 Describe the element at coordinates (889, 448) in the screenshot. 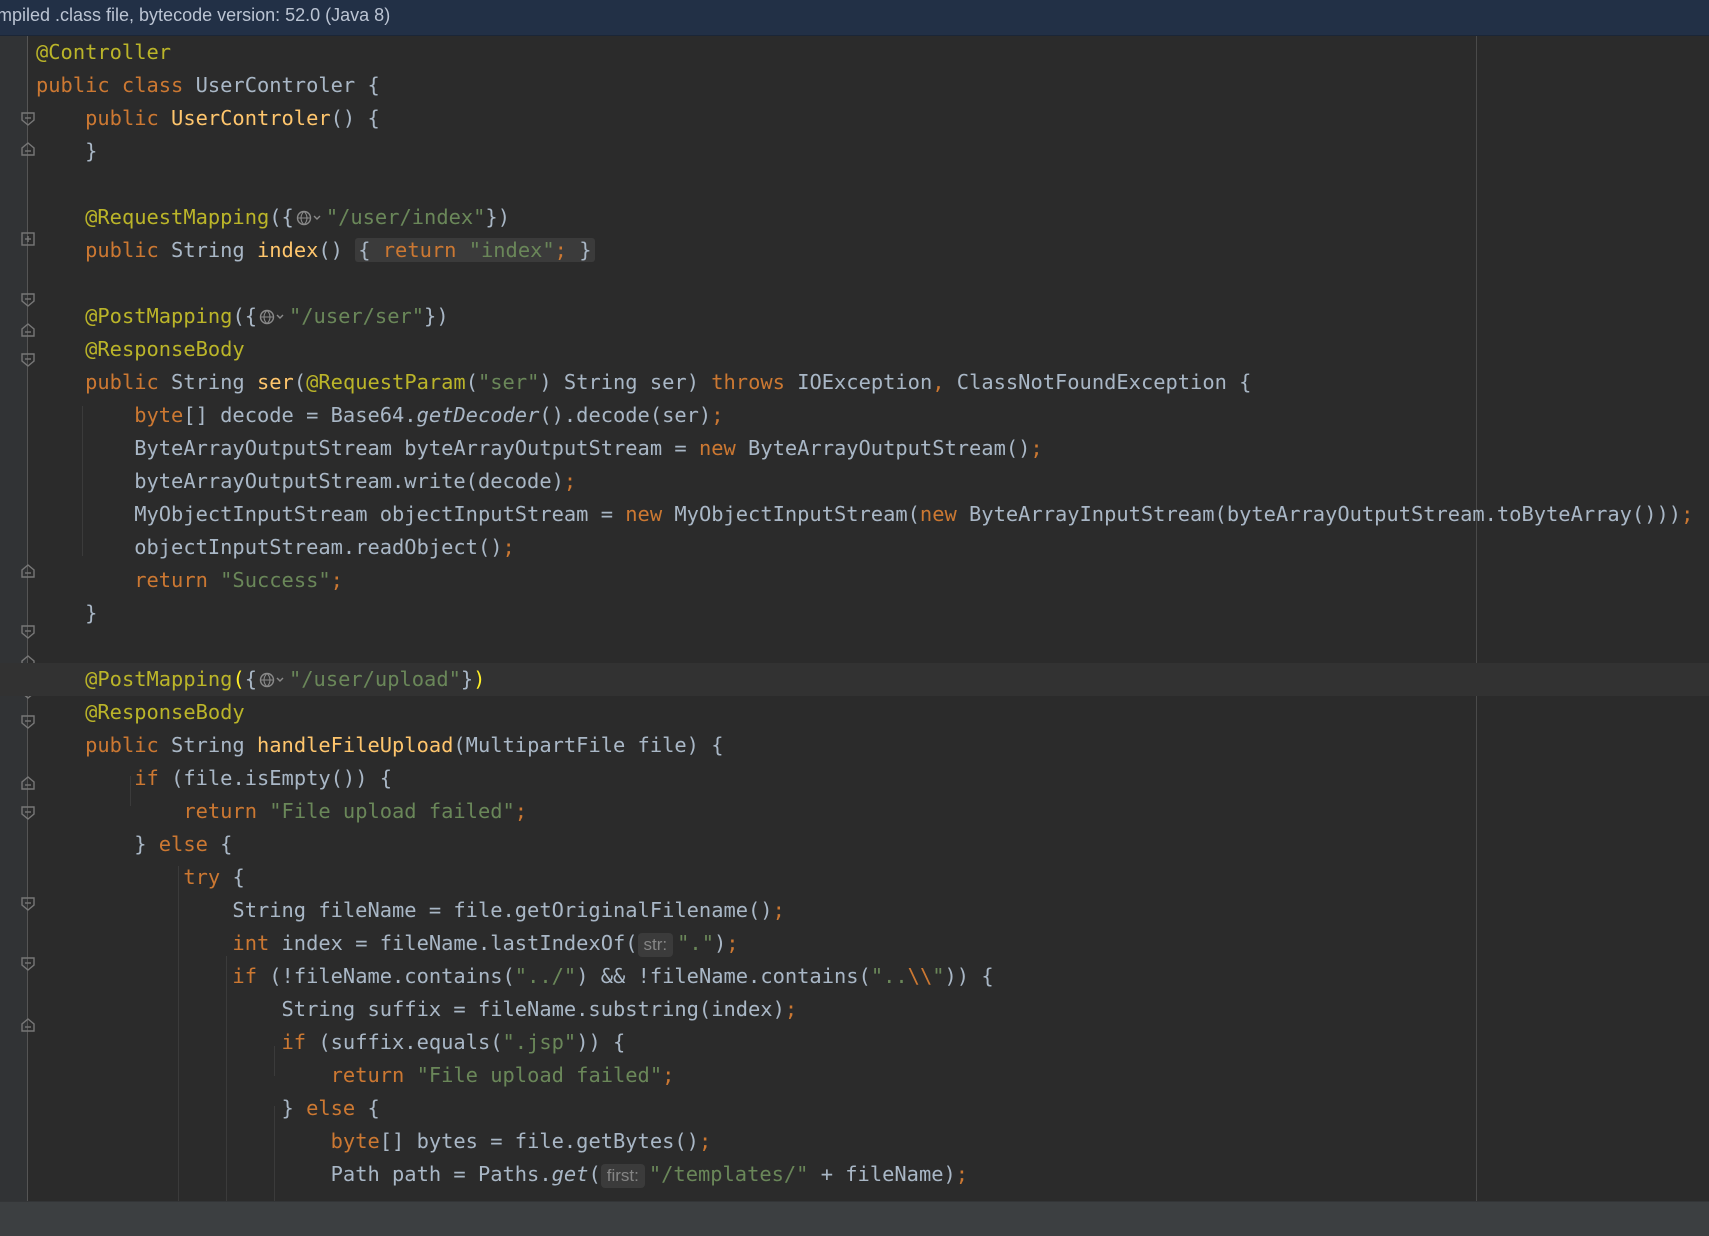

I see `code-text: ByteArrayOutputStream()` at that location.